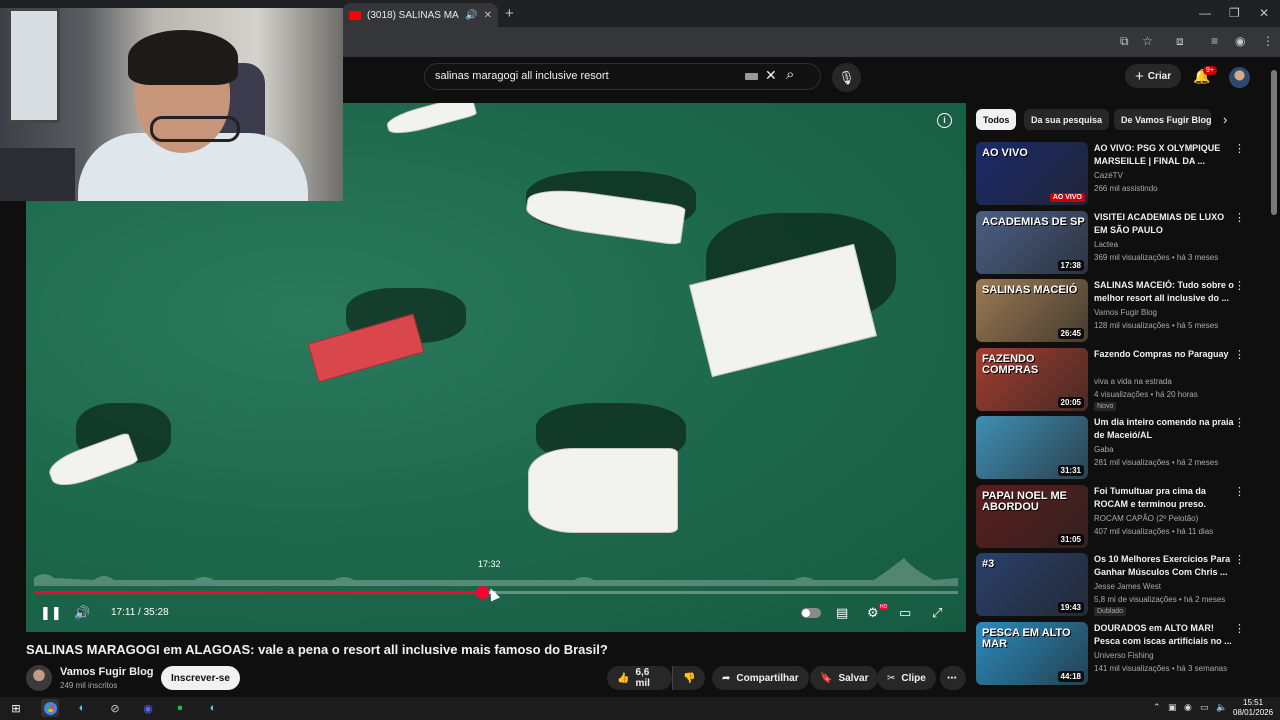  What do you see at coordinates (16, 708) in the screenshot?
I see `windows-start-icon: ⊞` at bounding box center [16, 708].